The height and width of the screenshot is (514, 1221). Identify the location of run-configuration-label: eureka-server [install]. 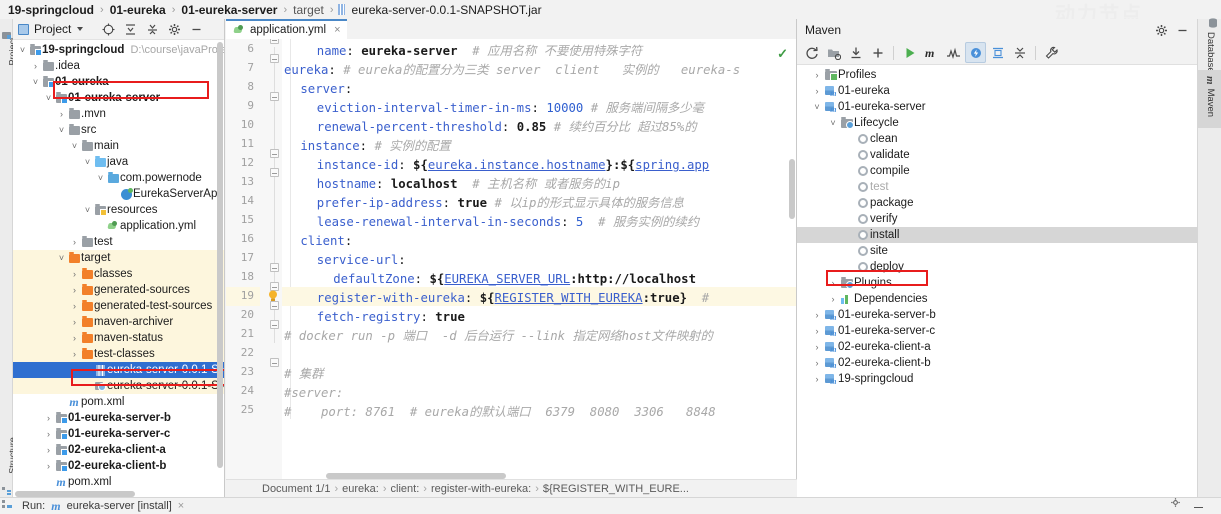
(119, 506).